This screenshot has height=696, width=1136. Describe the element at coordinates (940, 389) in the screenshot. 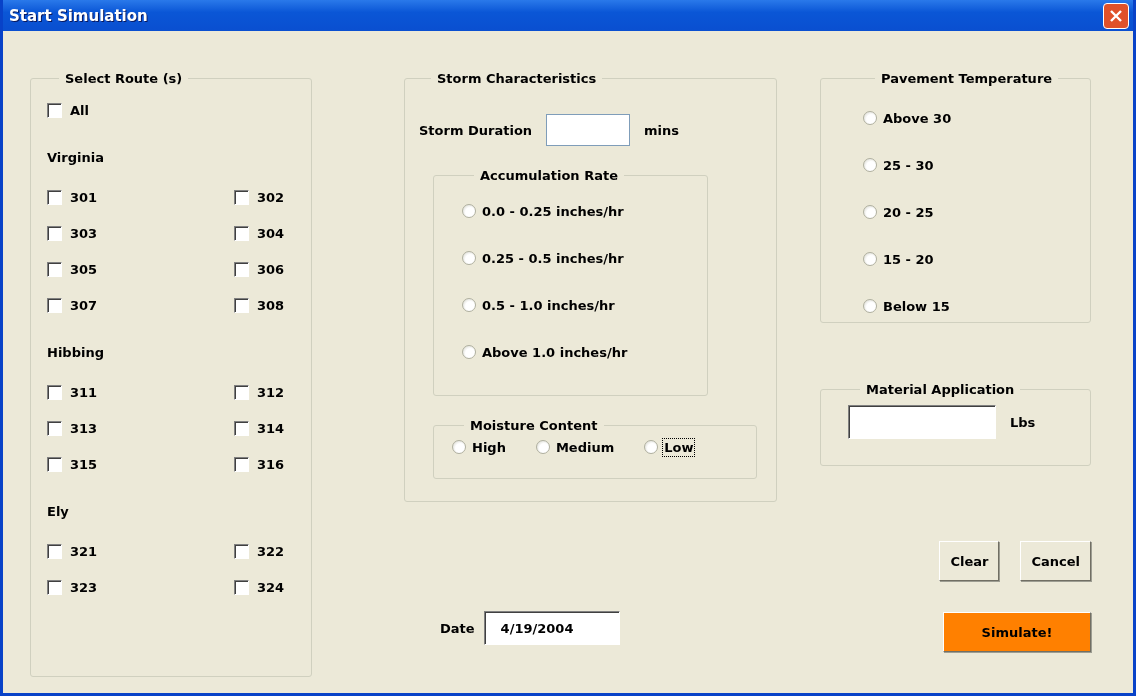

I see `group-title: Material Application` at that location.